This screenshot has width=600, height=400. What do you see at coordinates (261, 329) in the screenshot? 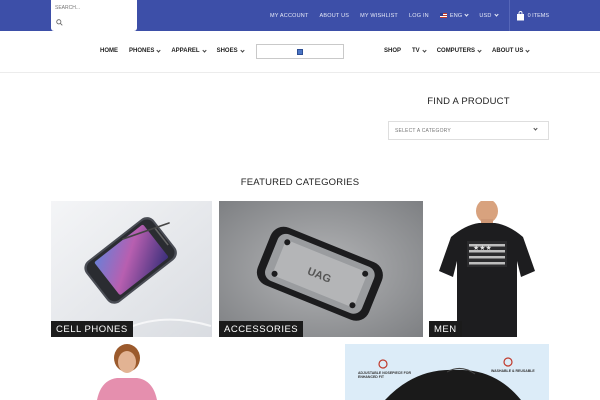
I see `category-label: ACCESSORIES` at bounding box center [261, 329].